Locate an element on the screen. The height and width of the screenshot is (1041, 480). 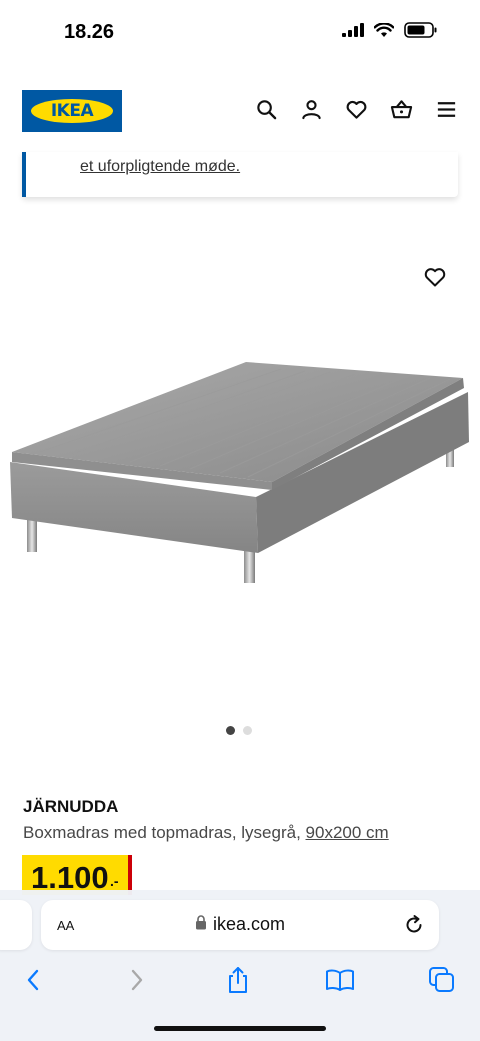
cellular-signal-icon is located at coordinates (353, 32).